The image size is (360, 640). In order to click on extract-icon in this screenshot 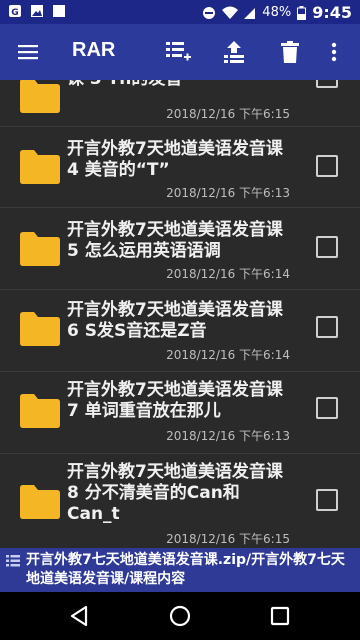, I will do `click(234, 52)`.